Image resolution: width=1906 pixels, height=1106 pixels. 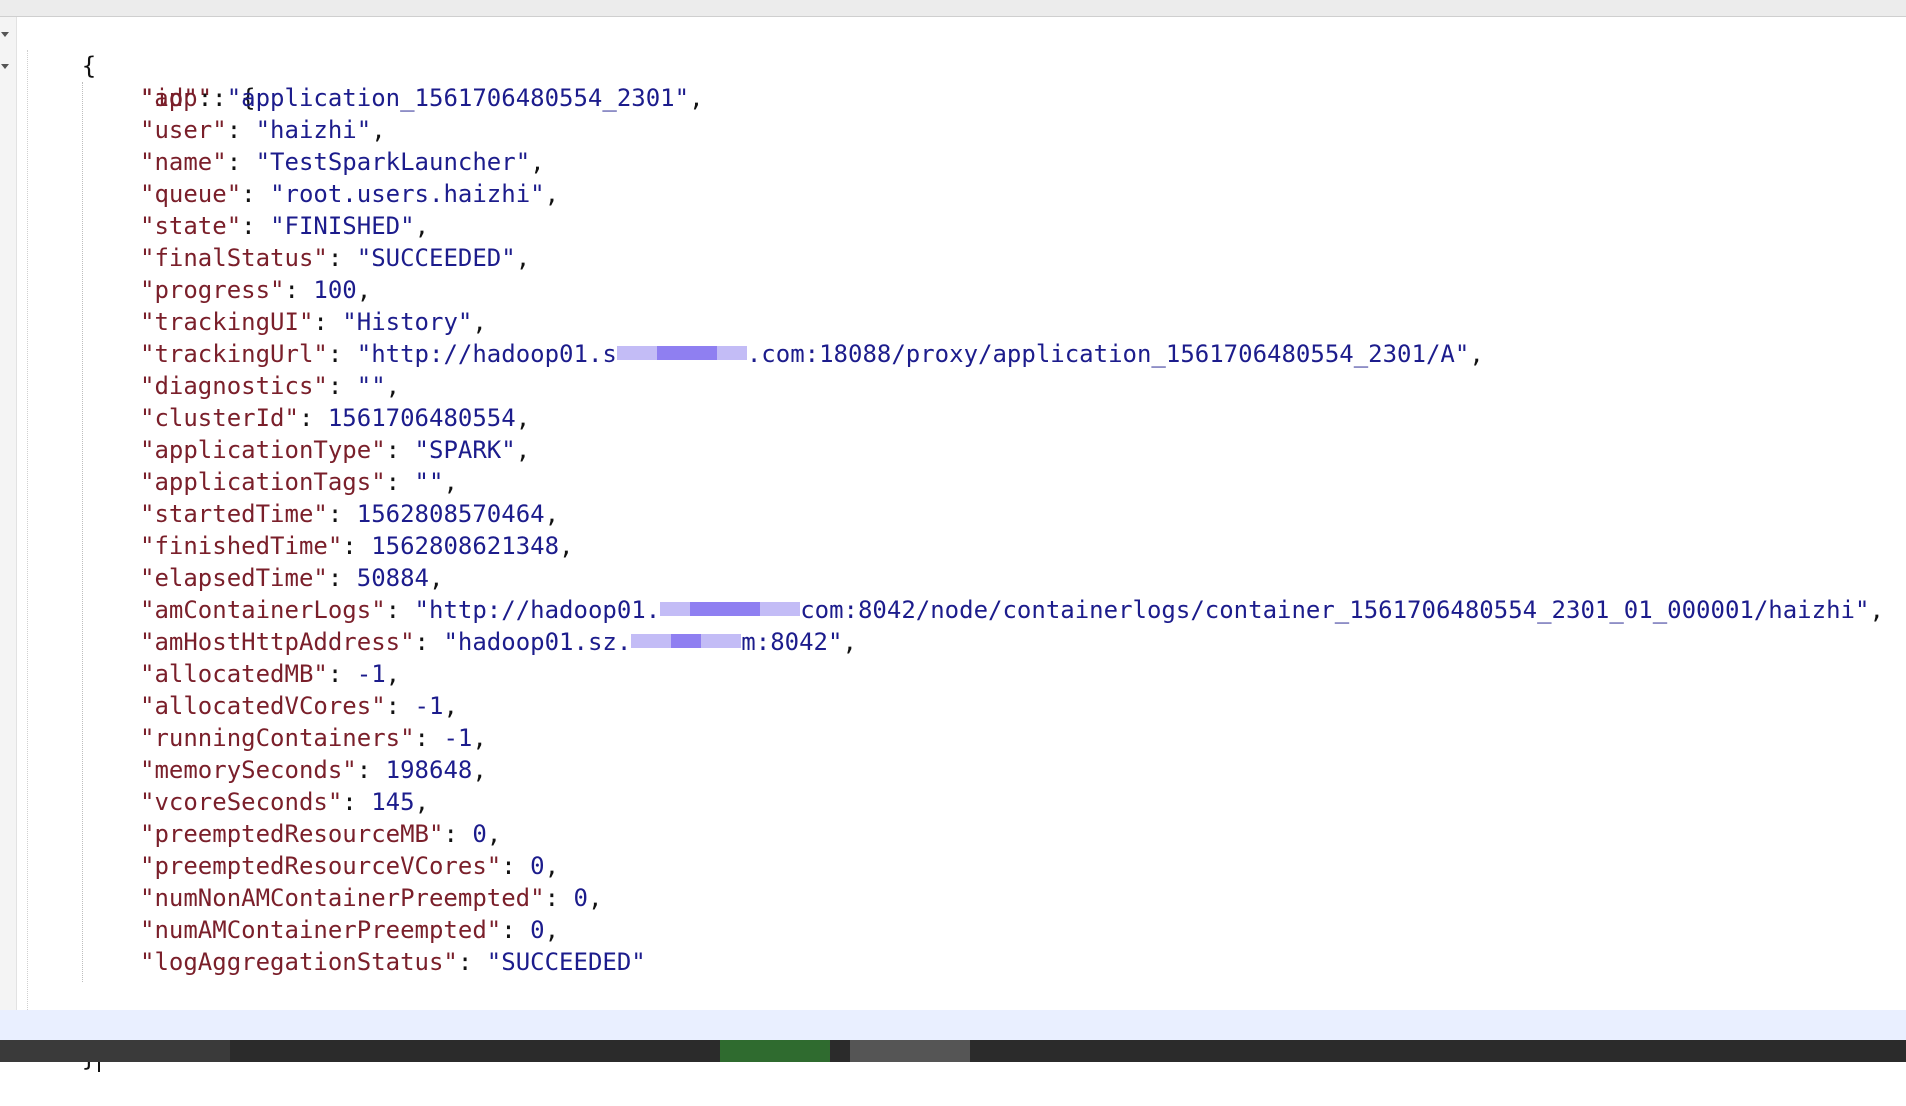 What do you see at coordinates (313, 130) in the screenshot?
I see `json-value: "haizhi"` at bounding box center [313, 130].